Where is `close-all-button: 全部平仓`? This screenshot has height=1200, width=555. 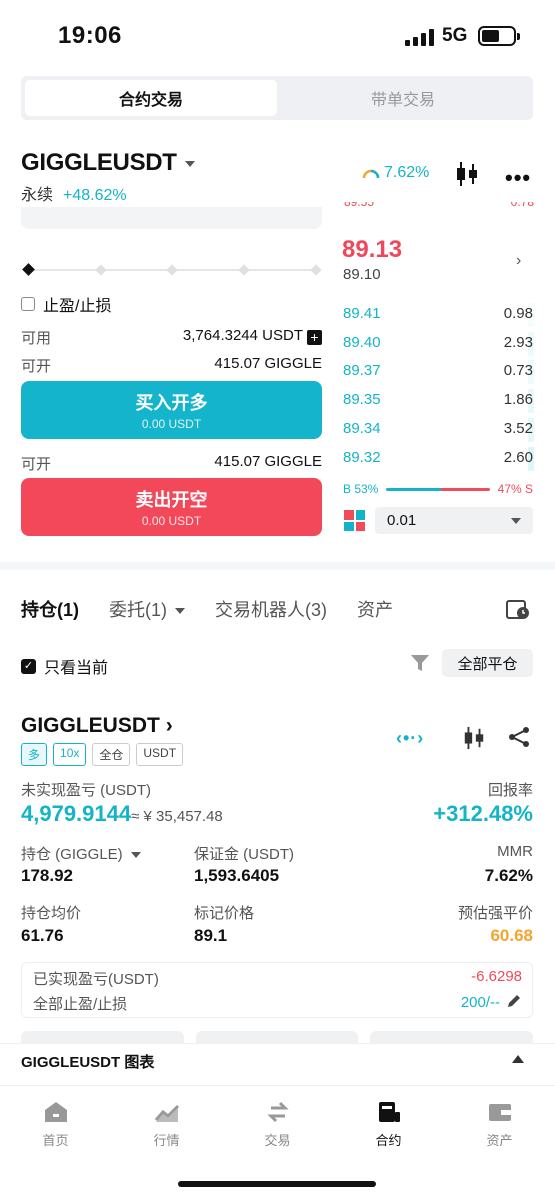
close-all-button: 全部平仓 is located at coordinates (487, 663).